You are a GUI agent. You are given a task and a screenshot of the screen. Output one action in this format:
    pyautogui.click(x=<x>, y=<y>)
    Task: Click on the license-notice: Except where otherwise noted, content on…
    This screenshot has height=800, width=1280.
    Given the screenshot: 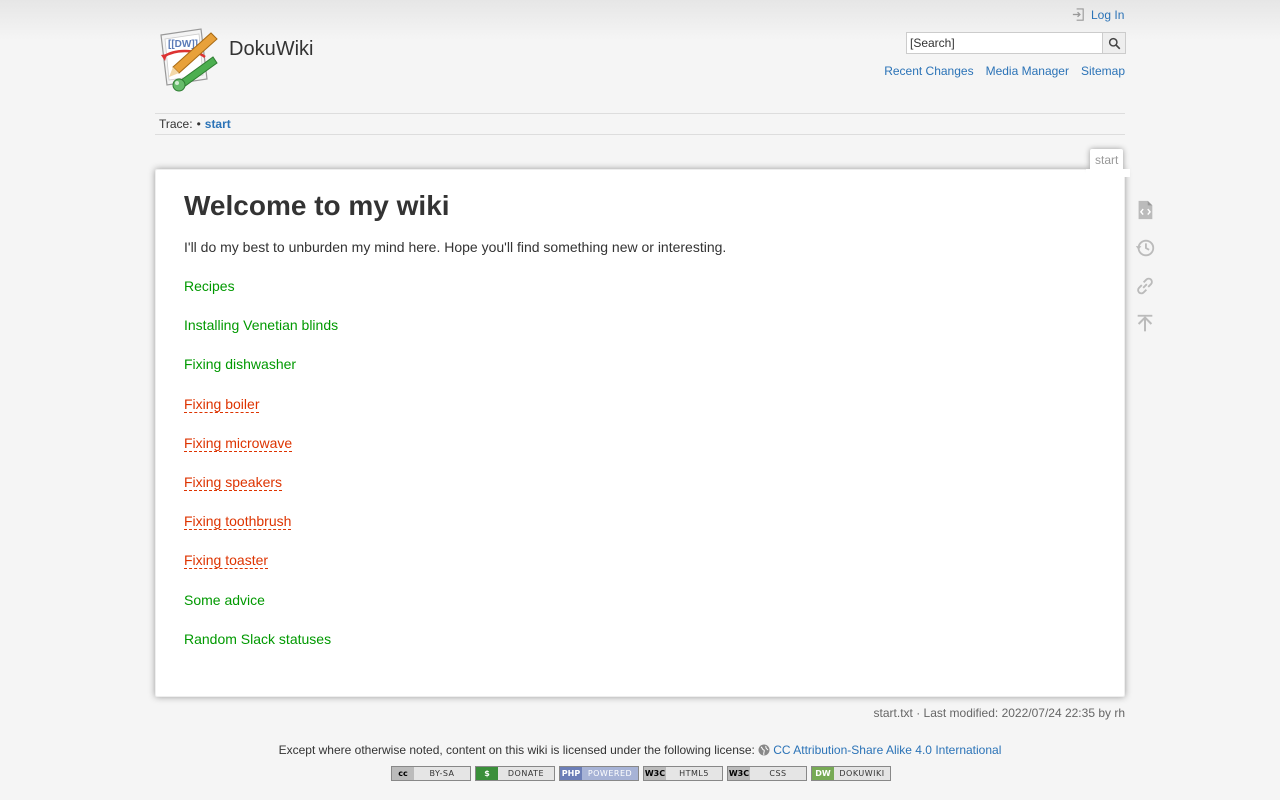 What is the action you would take?
    pyautogui.click(x=640, y=750)
    